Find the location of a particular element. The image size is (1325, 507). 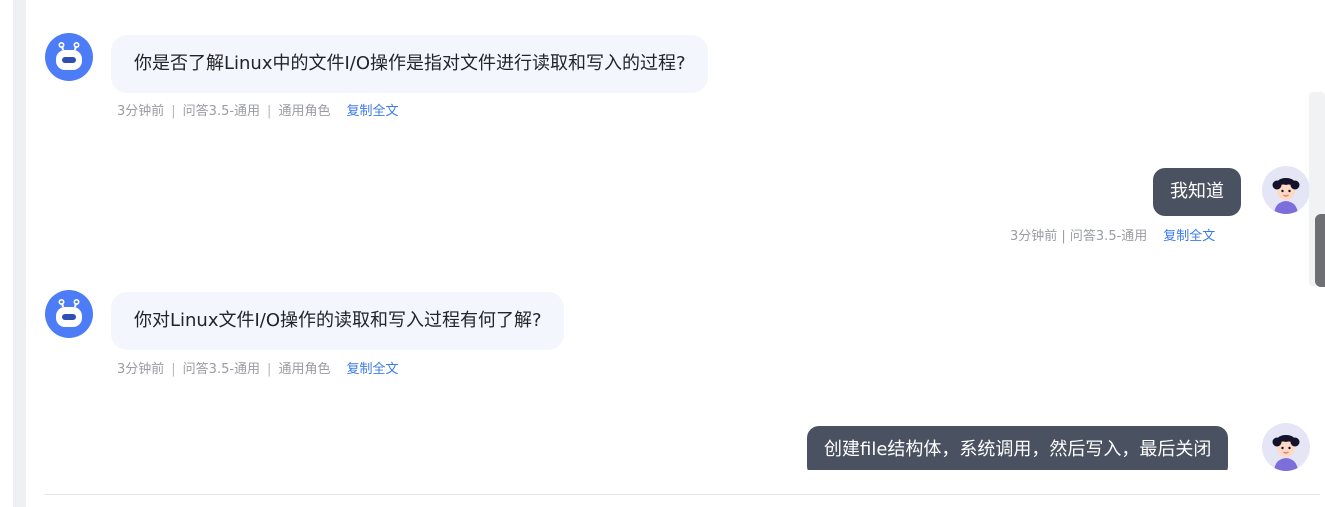

input-area-divider is located at coordinates (682, 494).